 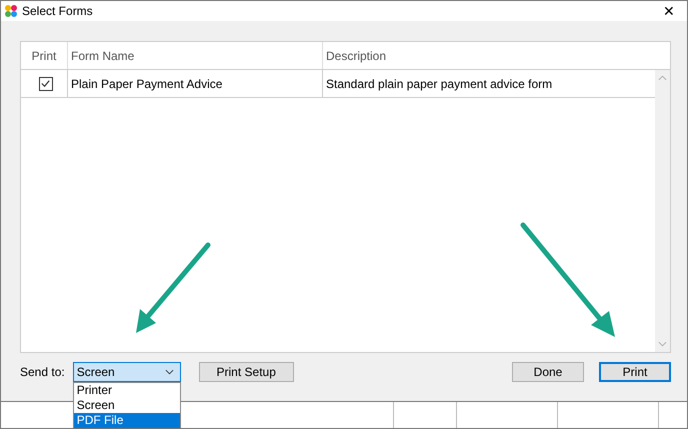 I want to click on send-to-dropdown: Screen, so click(x=126, y=372).